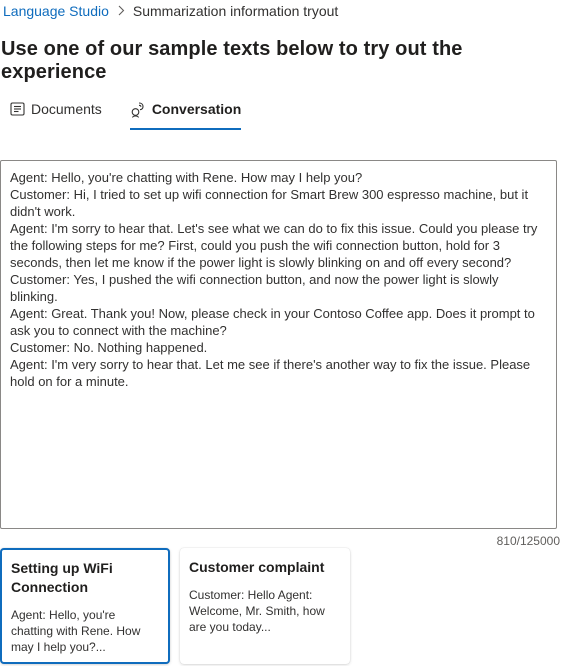 The image size is (562, 666). I want to click on tab-documents: Documents, so click(56, 109).